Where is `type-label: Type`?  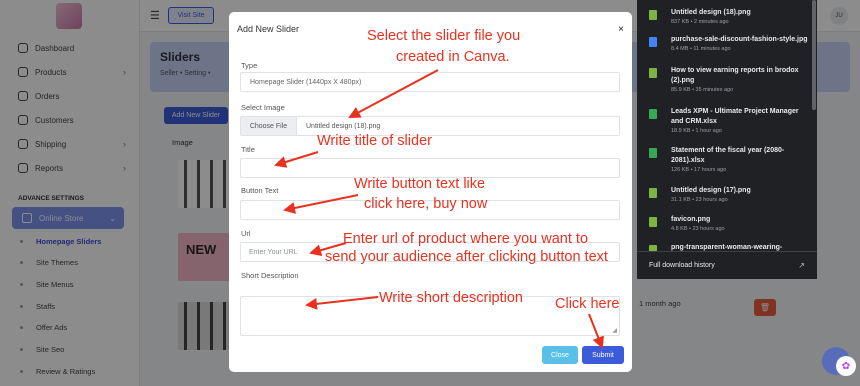
type-label: Type is located at coordinates (249, 65).